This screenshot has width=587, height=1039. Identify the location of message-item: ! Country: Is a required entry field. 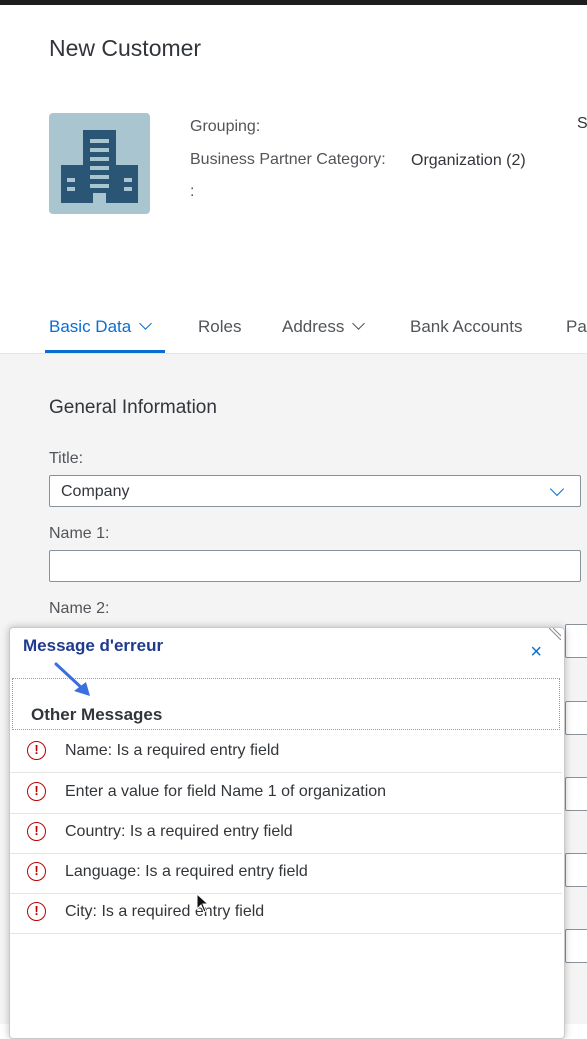
(286, 833).